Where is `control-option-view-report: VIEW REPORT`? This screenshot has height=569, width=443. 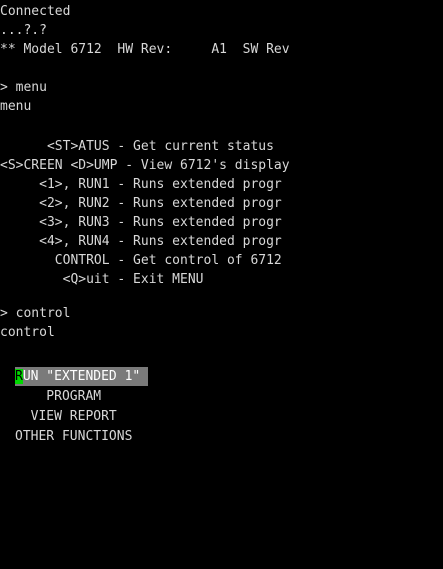
control-option-view-report: VIEW REPORT is located at coordinates (66, 416).